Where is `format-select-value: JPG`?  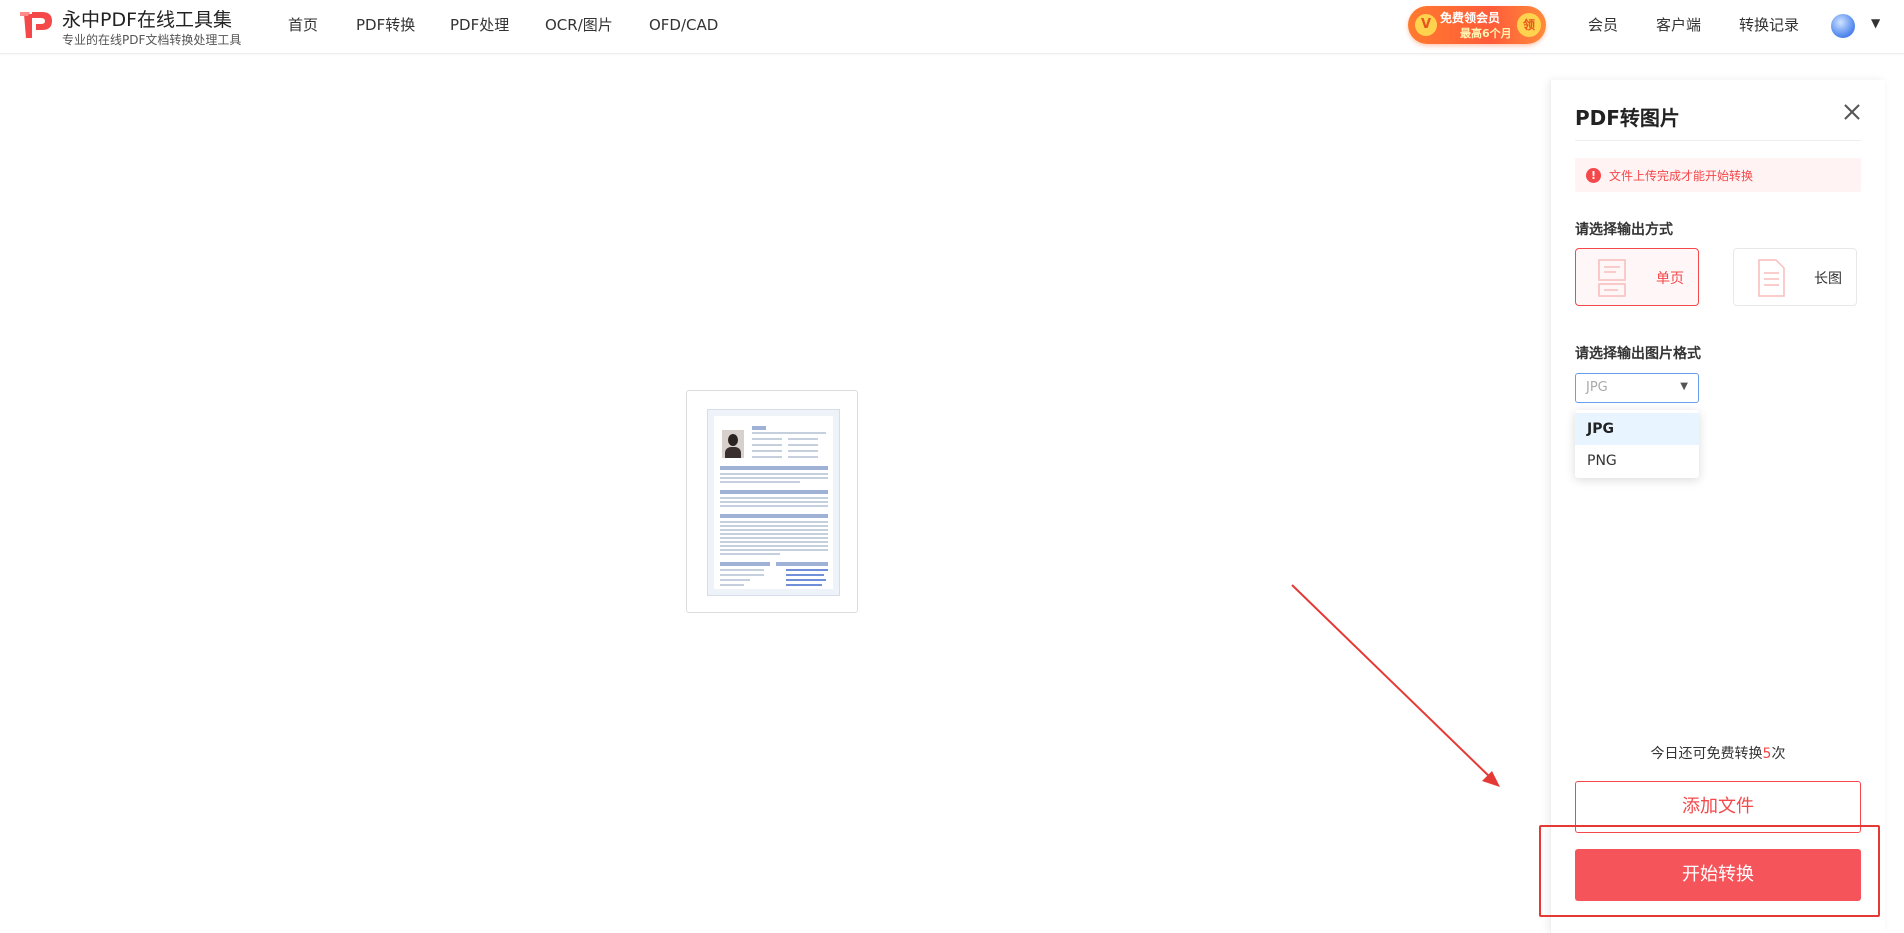
format-select-value: JPG is located at coordinates (1597, 387).